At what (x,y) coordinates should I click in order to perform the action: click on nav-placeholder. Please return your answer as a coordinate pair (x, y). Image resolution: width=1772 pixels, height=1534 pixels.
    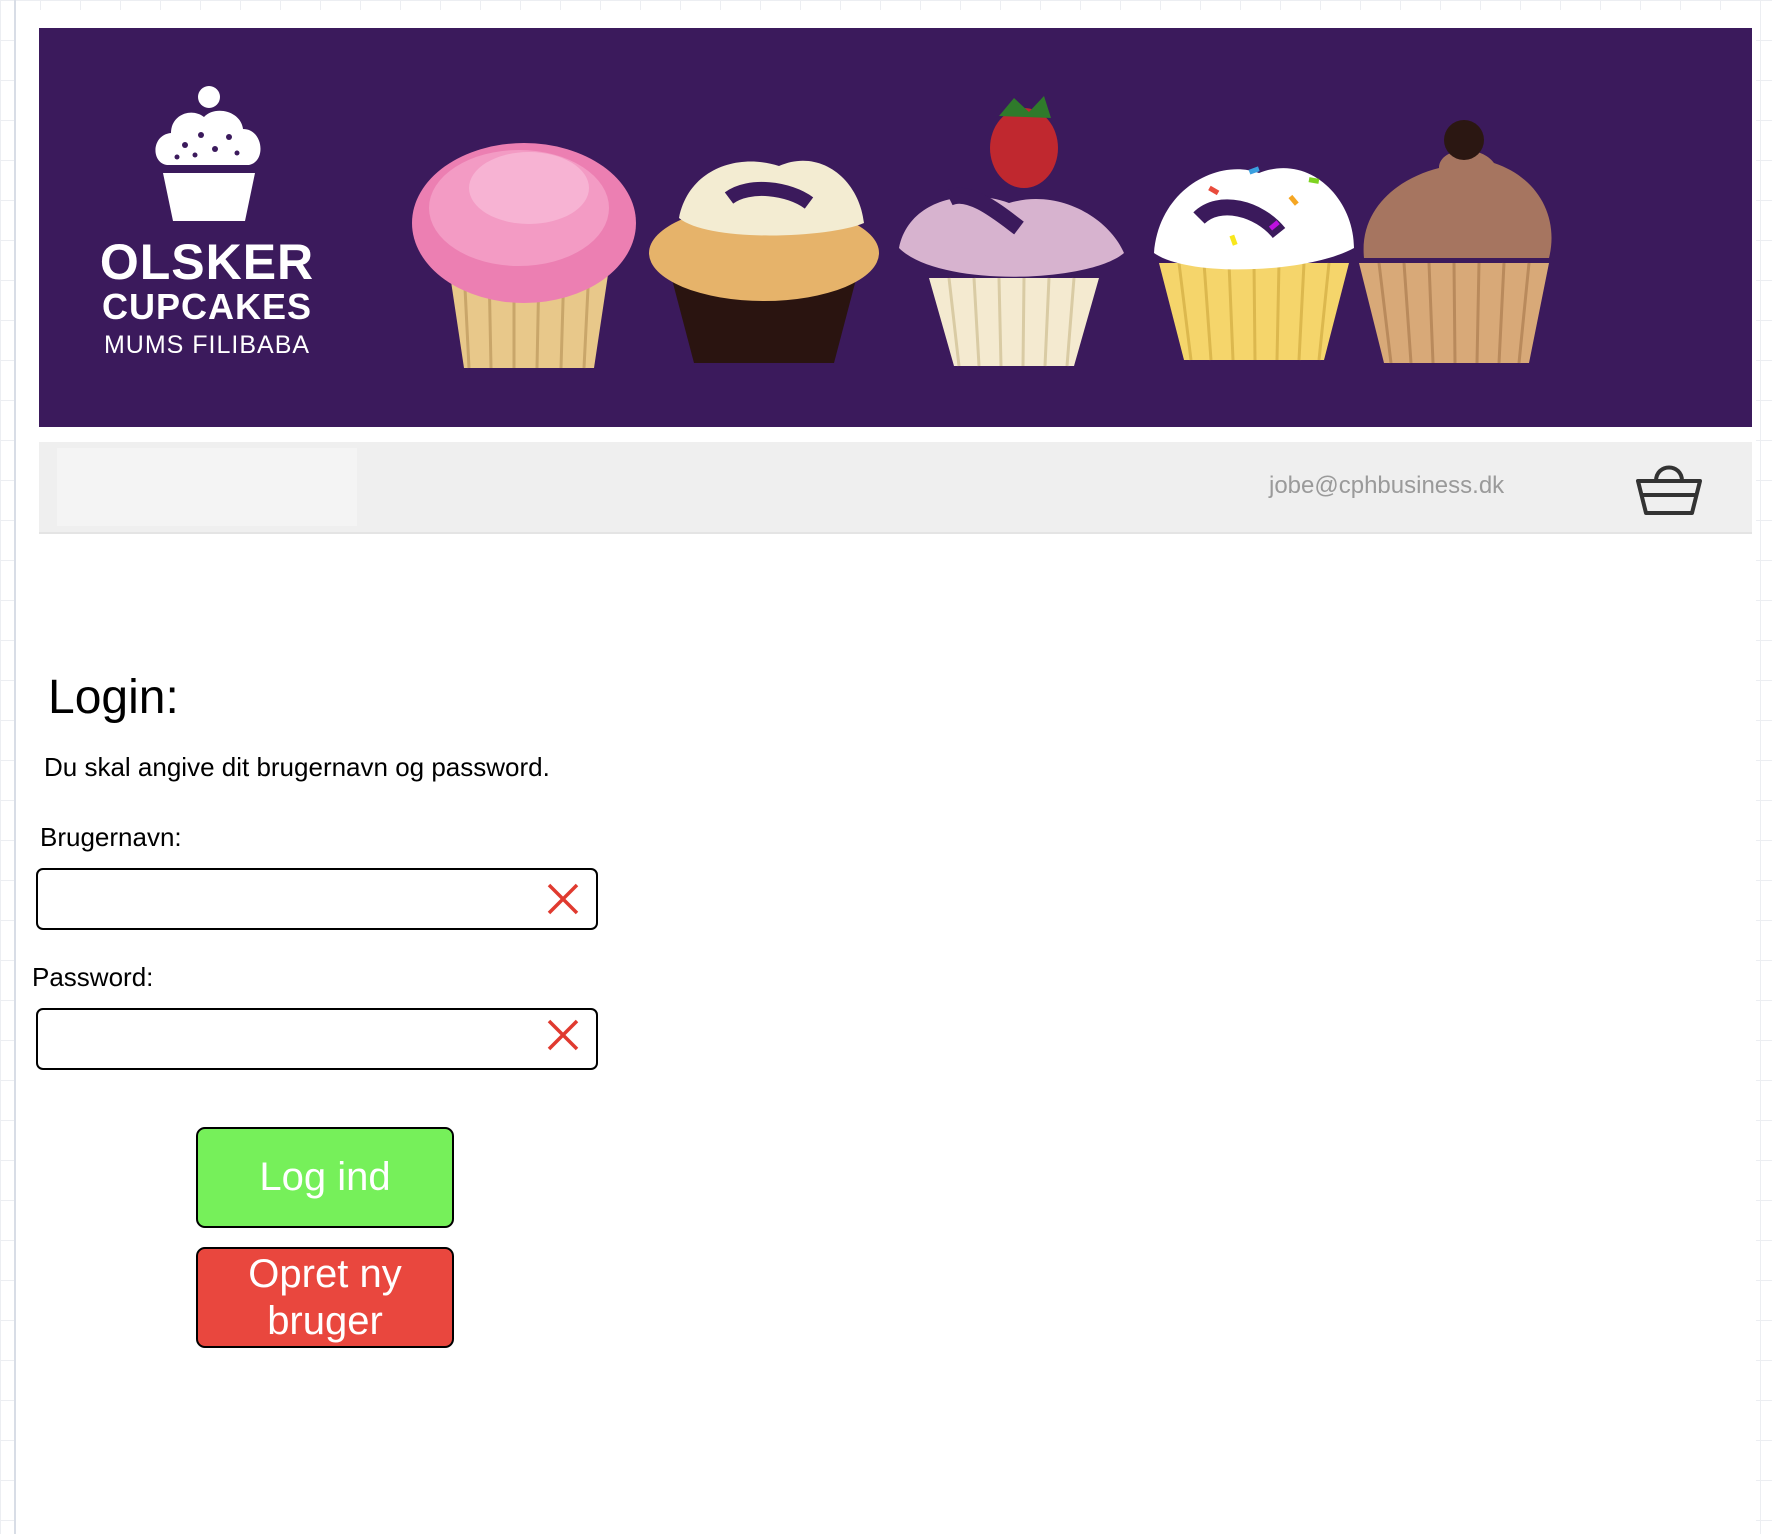
    Looking at the image, I should click on (207, 487).